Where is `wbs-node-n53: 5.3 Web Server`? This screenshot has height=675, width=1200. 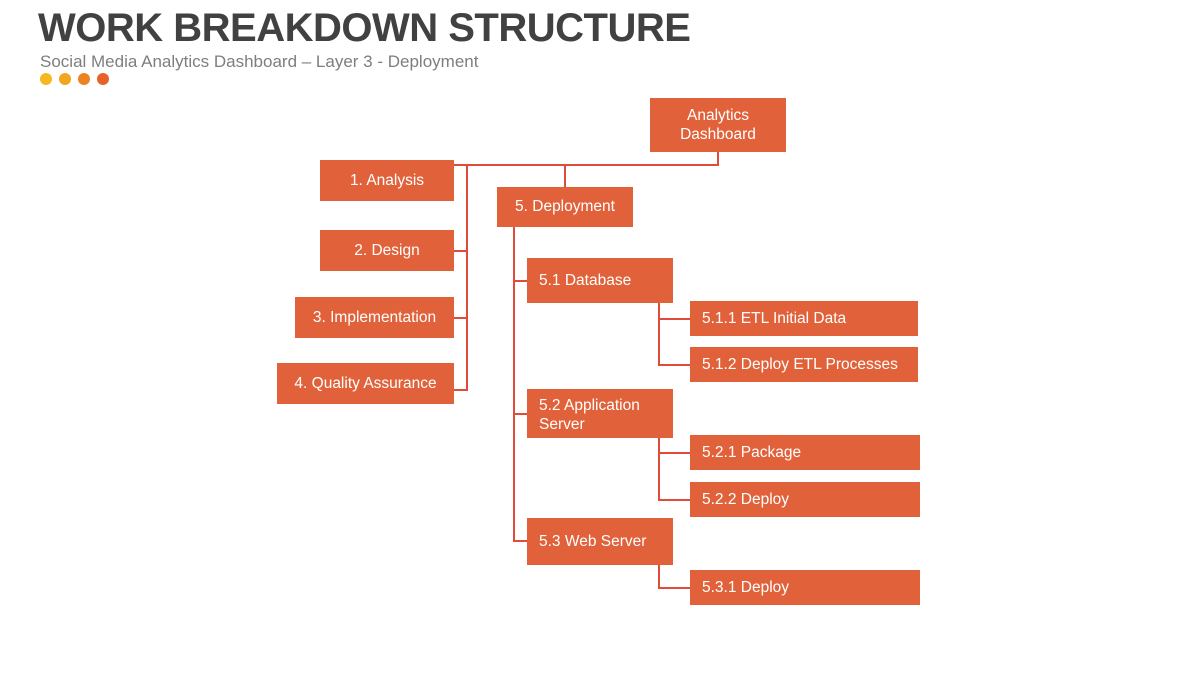
wbs-node-n53: 5.3 Web Server is located at coordinates (600, 541).